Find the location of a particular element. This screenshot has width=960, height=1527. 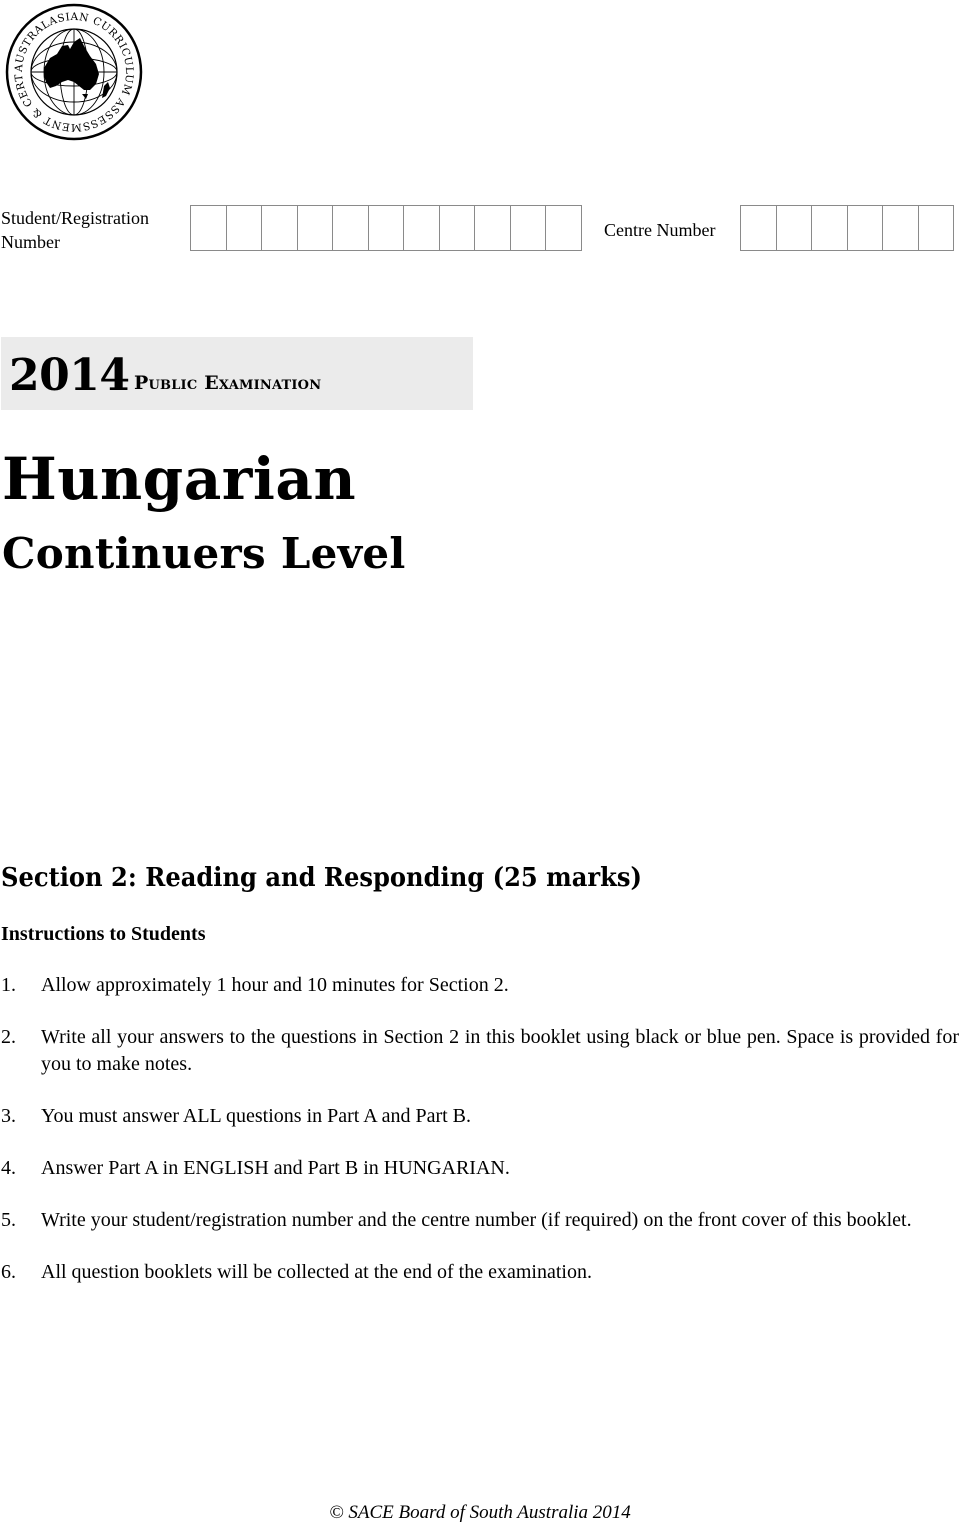

instructions-heading: Instructions to Students is located at coordinates (103, 934).